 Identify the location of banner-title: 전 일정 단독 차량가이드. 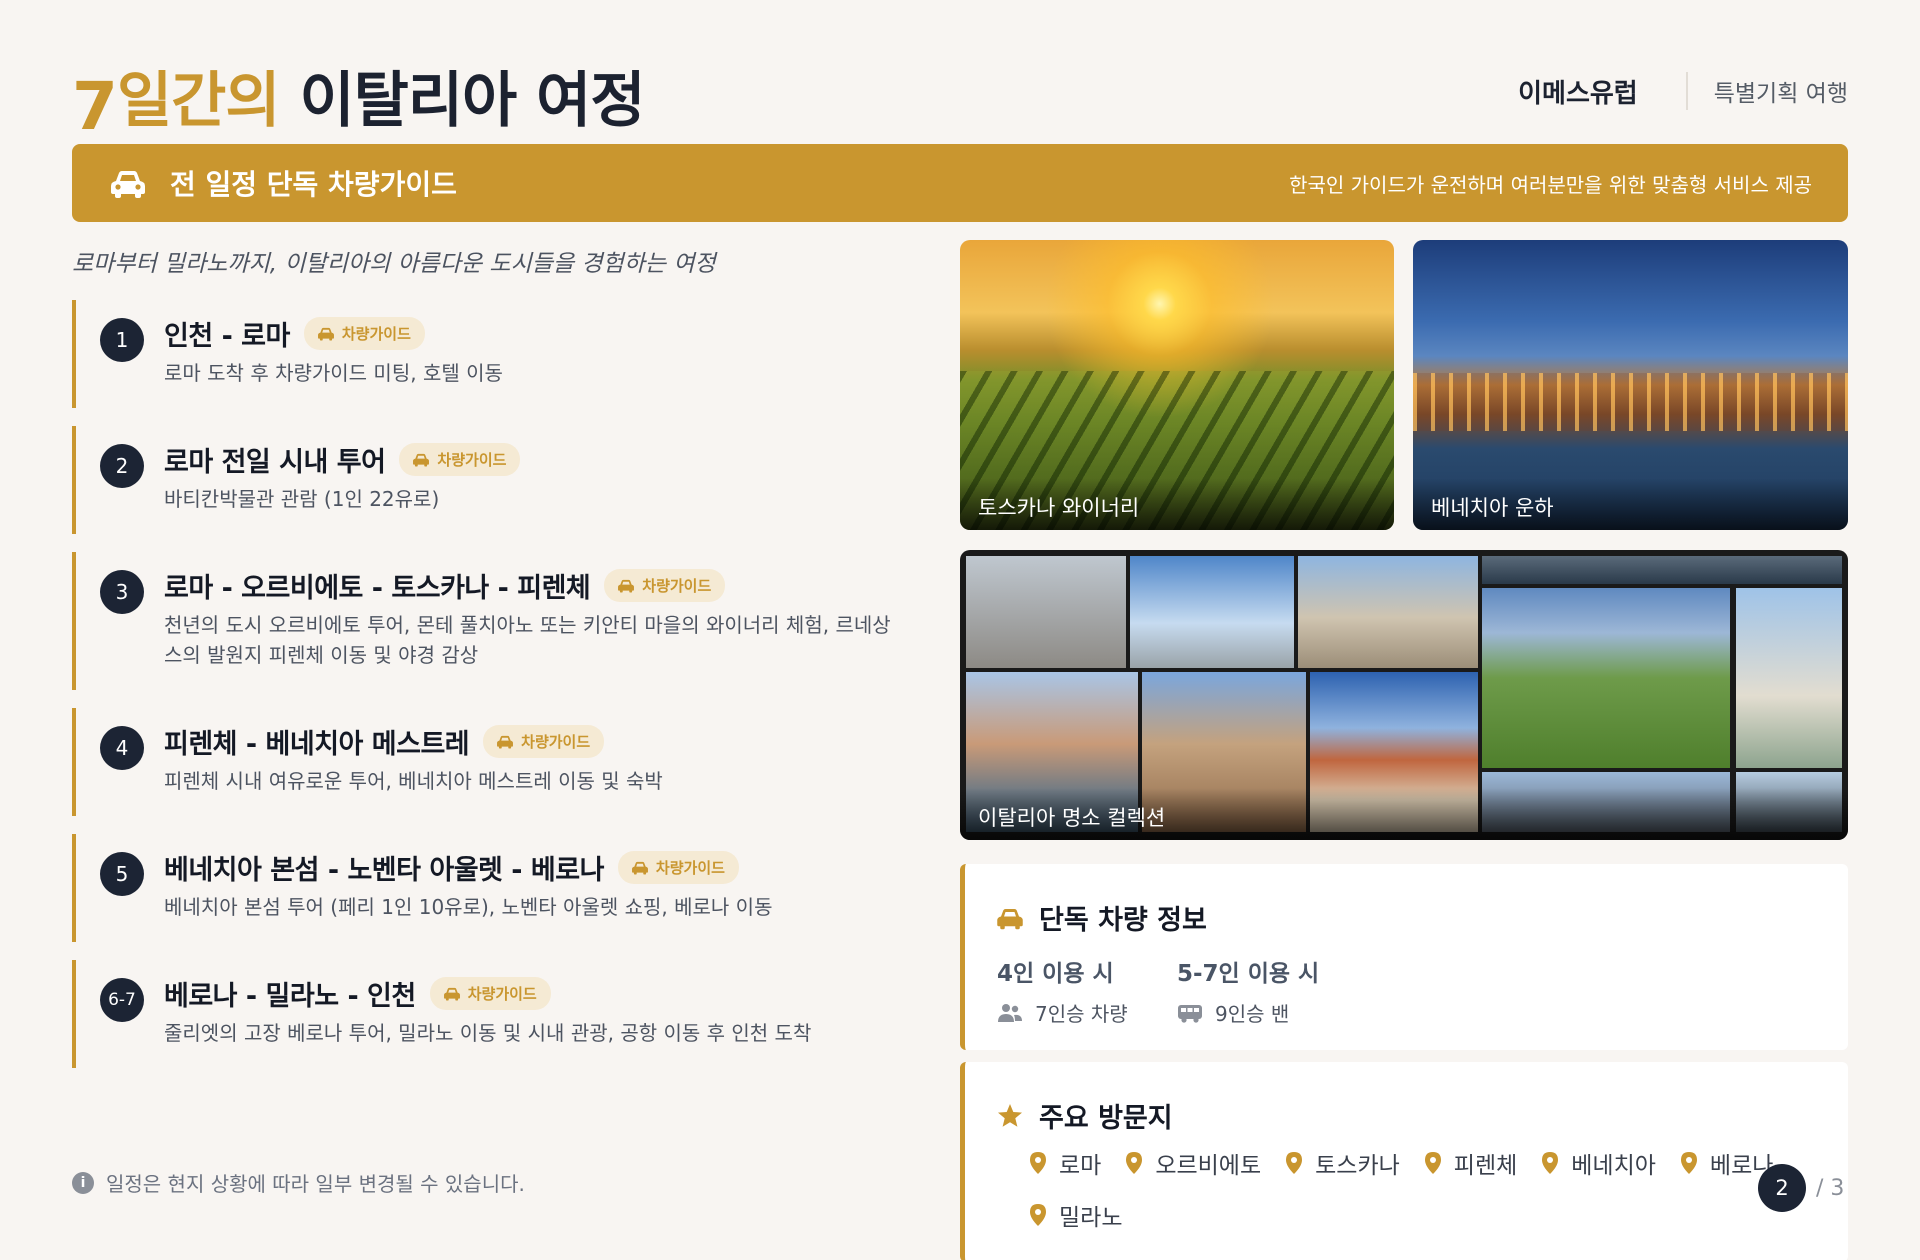
(313, 184).